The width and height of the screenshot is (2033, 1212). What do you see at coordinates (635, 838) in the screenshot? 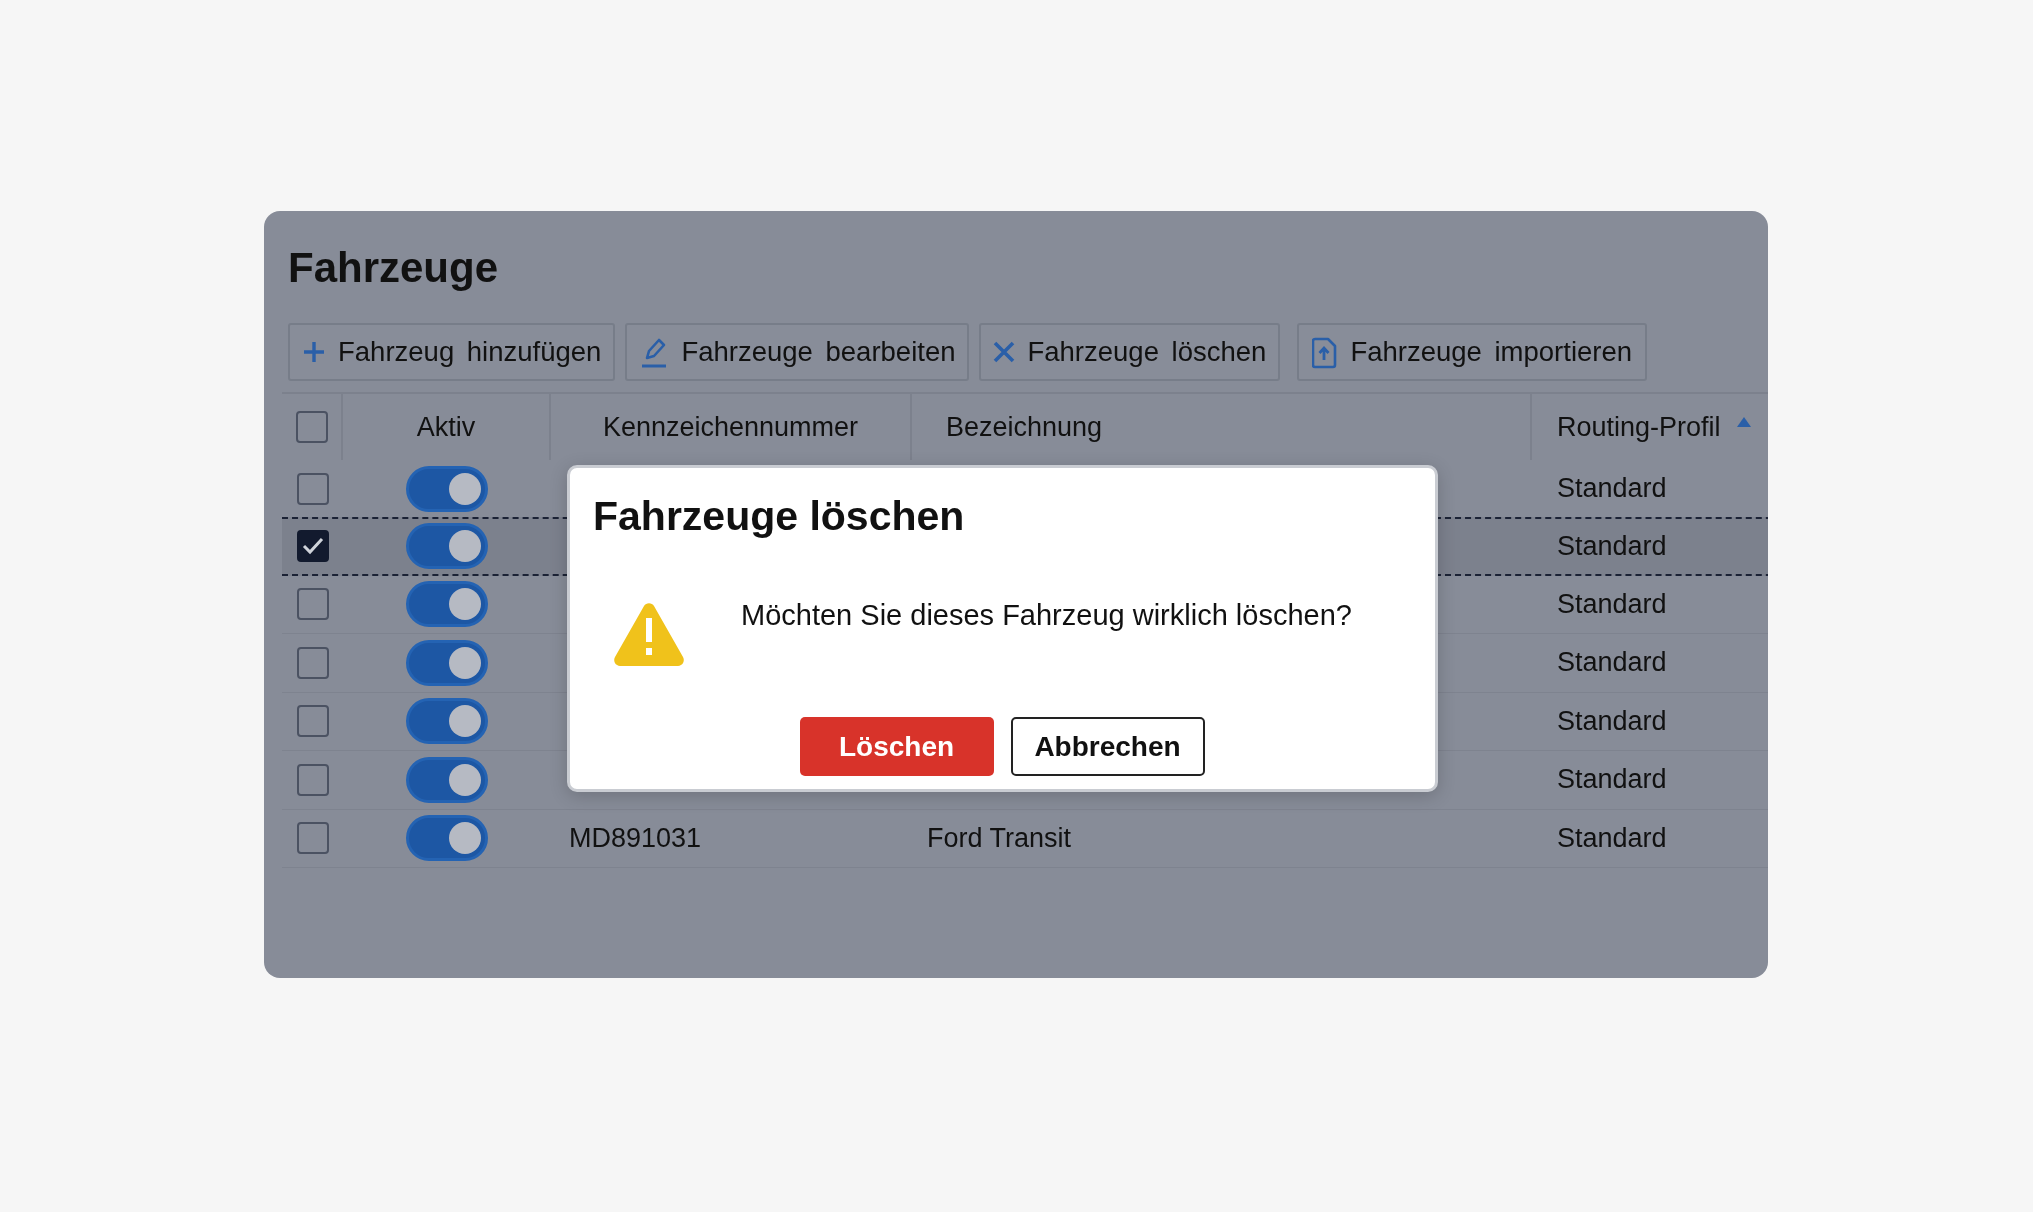
I see `table-cell: MD891031` at bounding box center [635, 838].